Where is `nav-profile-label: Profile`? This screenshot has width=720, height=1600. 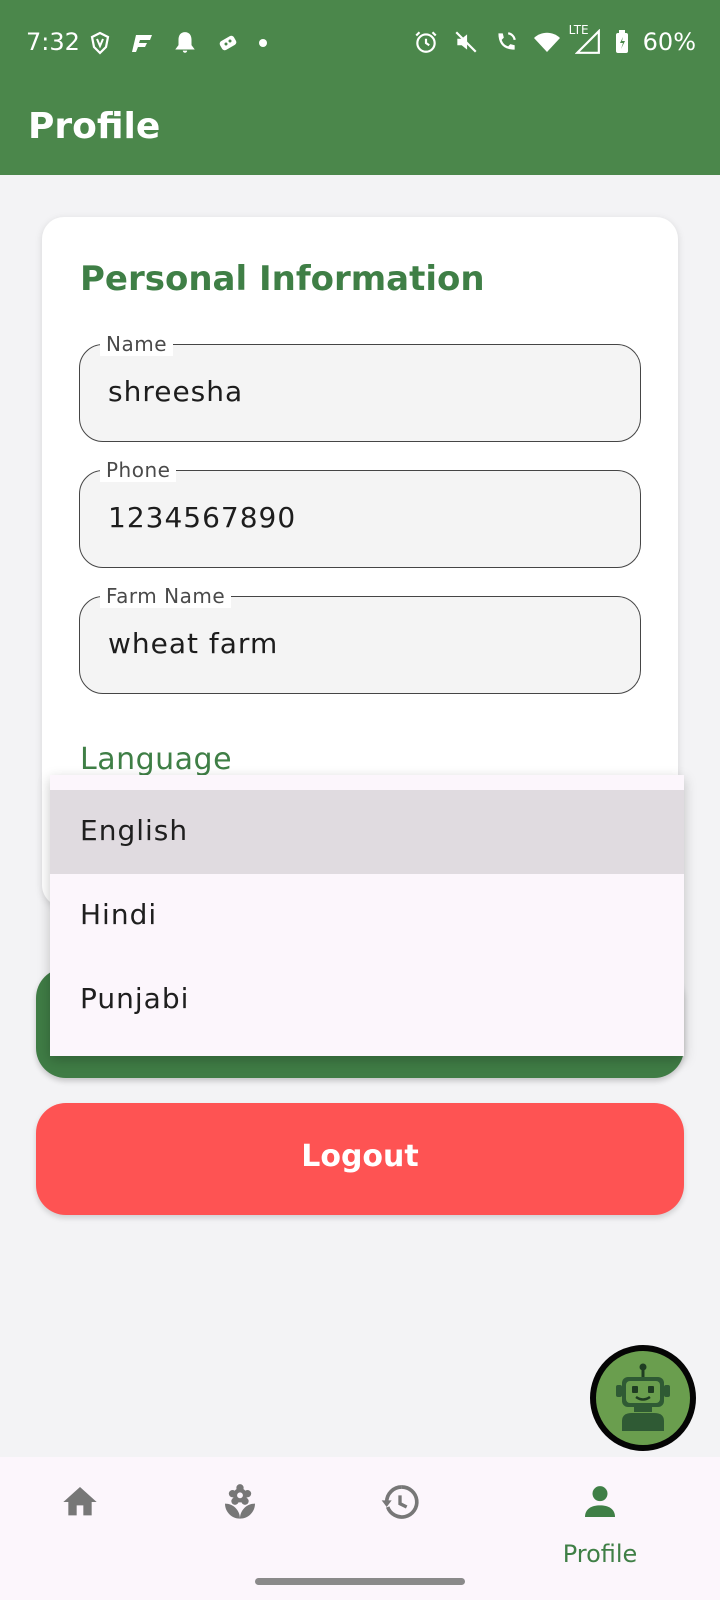 nav-profile-label: Profile is located at coordinates (600, 1554).